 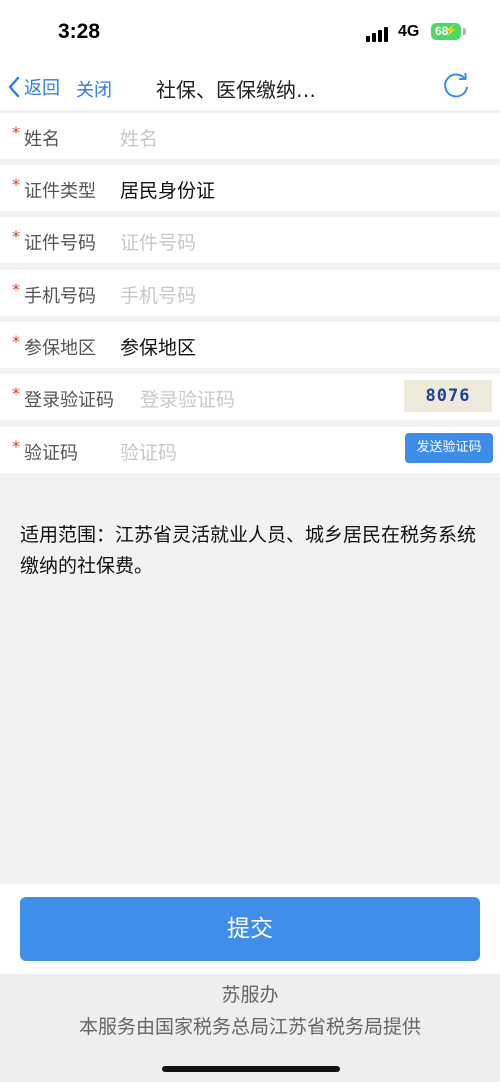 What do you see at coordinates (251, 1069) in the screenshot?
I see `home-indicator` at bounding box center [251, 1069].